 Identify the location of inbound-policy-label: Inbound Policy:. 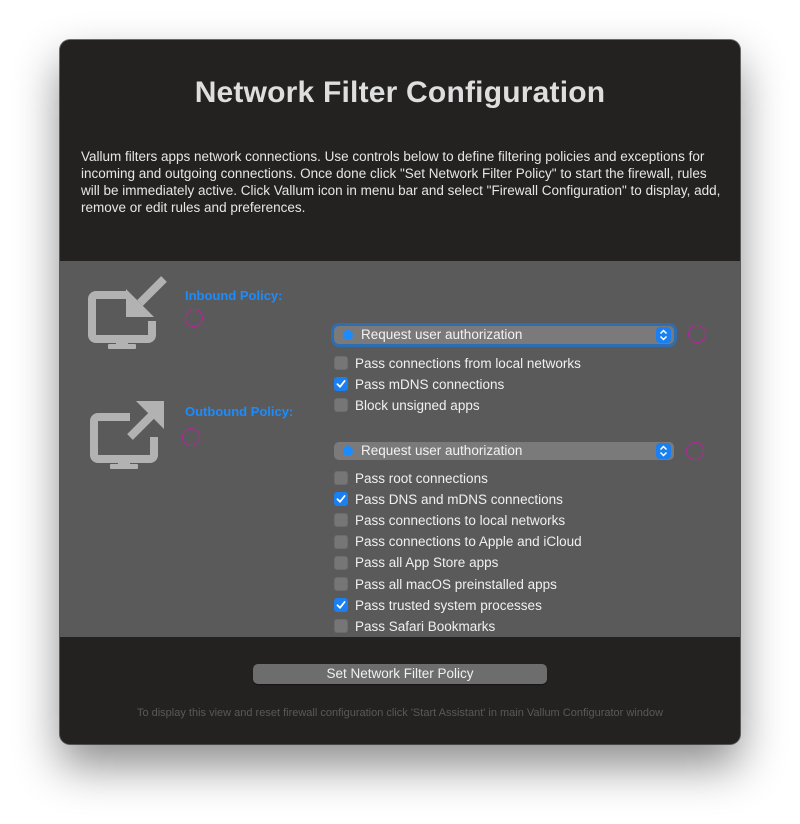
(234, 295).